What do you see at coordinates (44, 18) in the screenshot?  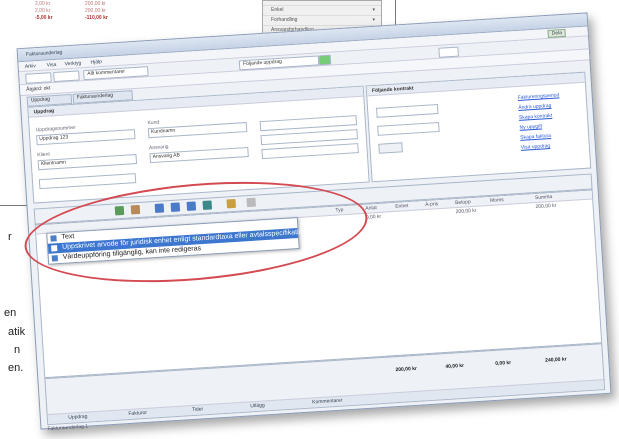 I see `bg-cell: -5,00 kr` at bounding box center [44, 18].